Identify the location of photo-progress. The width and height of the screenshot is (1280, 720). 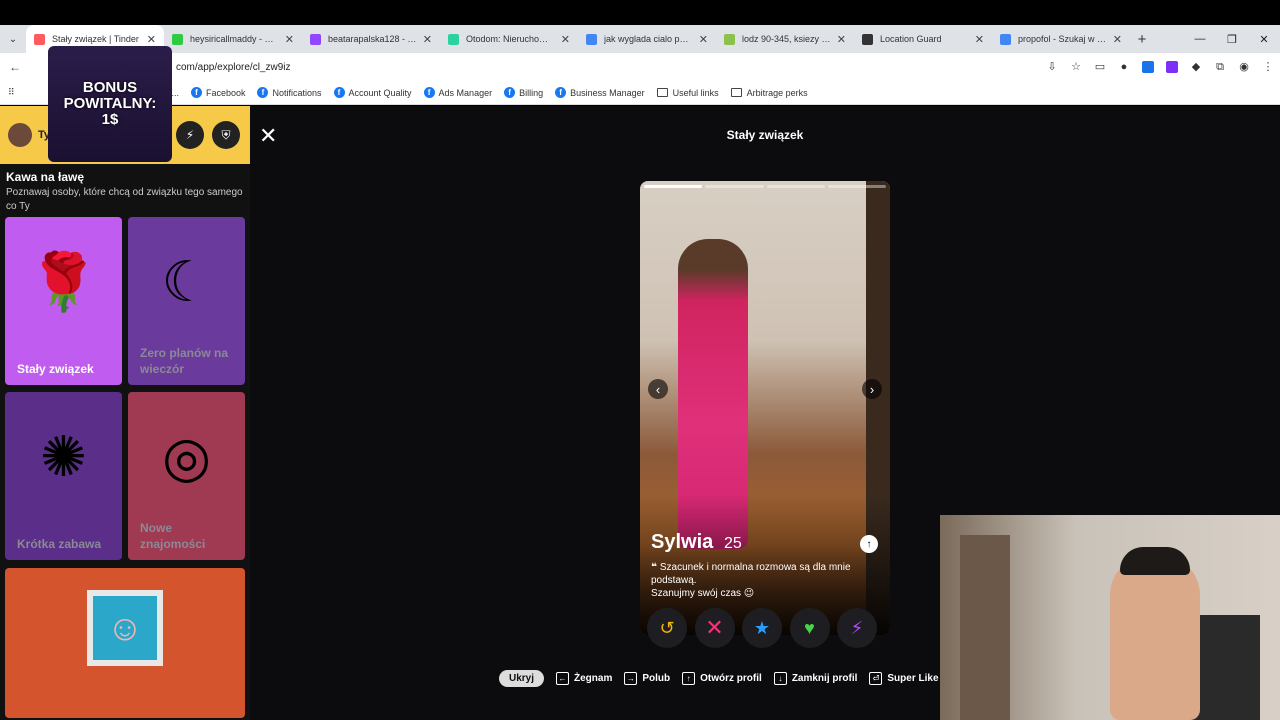
(765, 186).